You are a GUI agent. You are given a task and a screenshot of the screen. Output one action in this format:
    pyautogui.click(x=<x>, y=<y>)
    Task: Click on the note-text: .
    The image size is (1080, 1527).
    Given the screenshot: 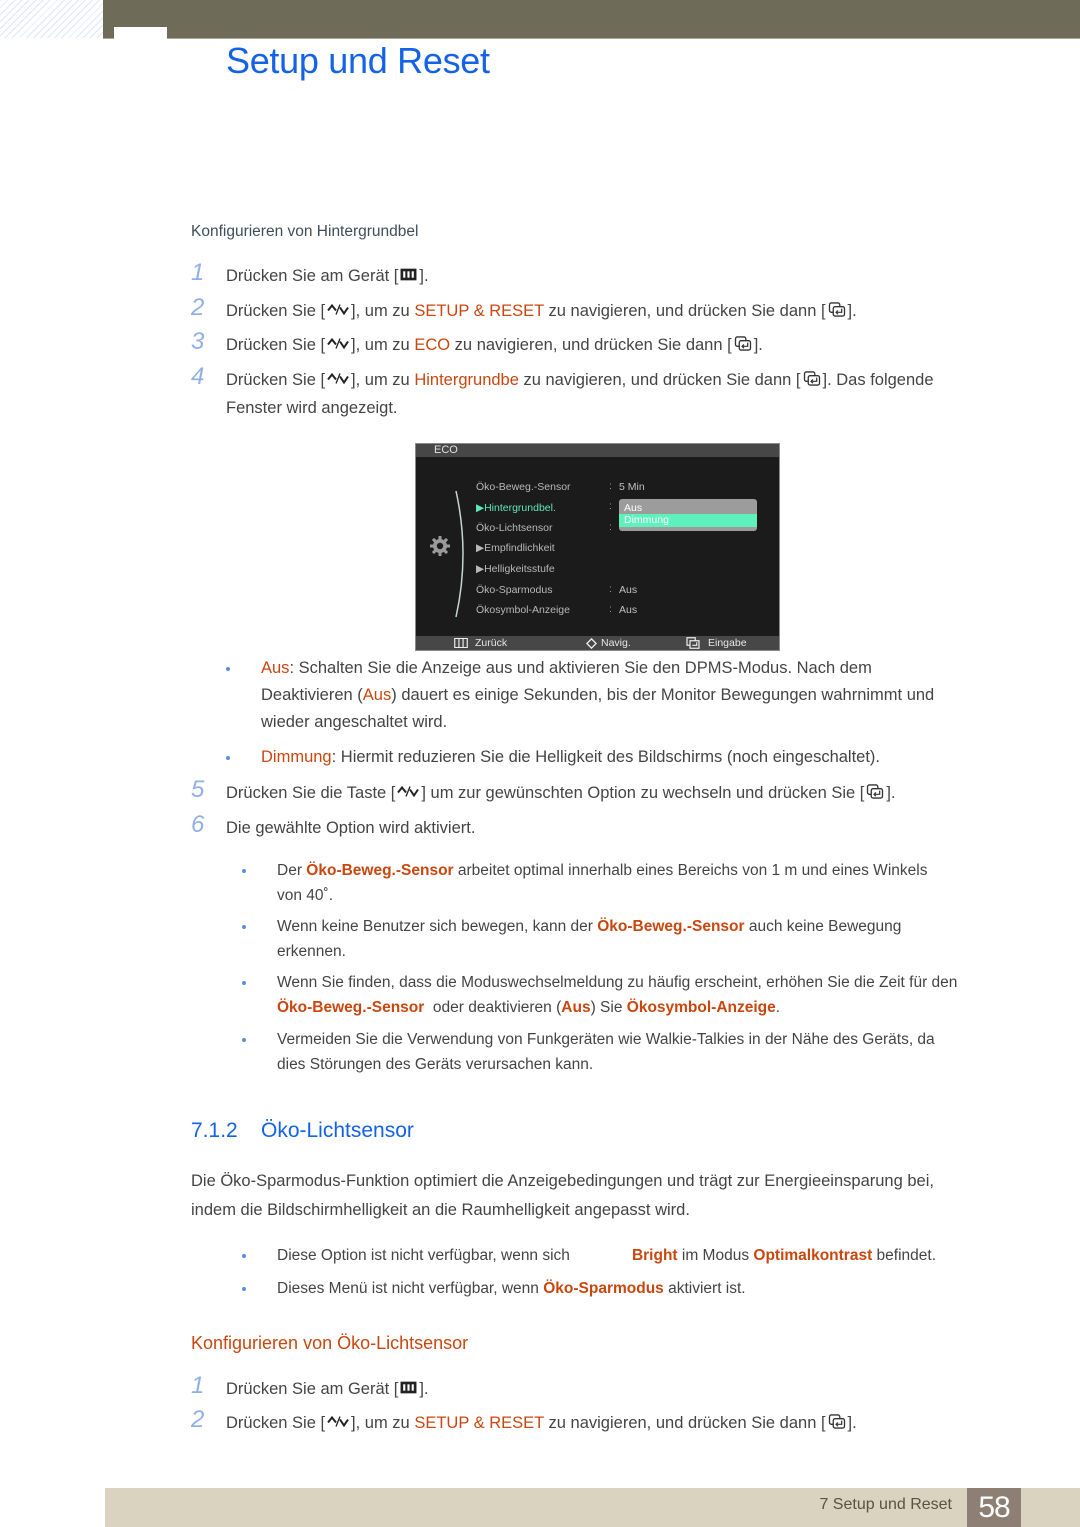 What is the action you would take?
    pyautogui.click(x=778, y=1007)
    